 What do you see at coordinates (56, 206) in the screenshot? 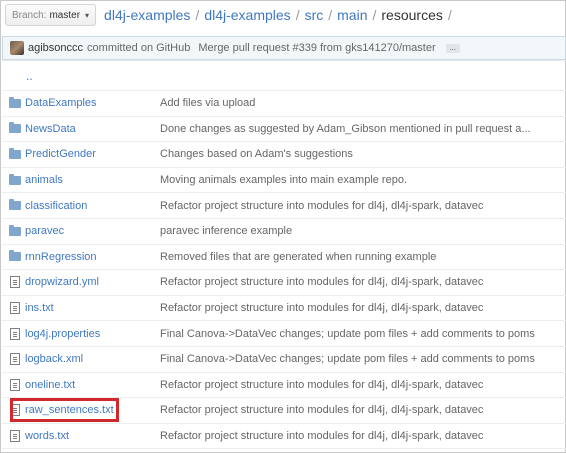
I see `file-name-link: classification` at bounding box center [56, 206].